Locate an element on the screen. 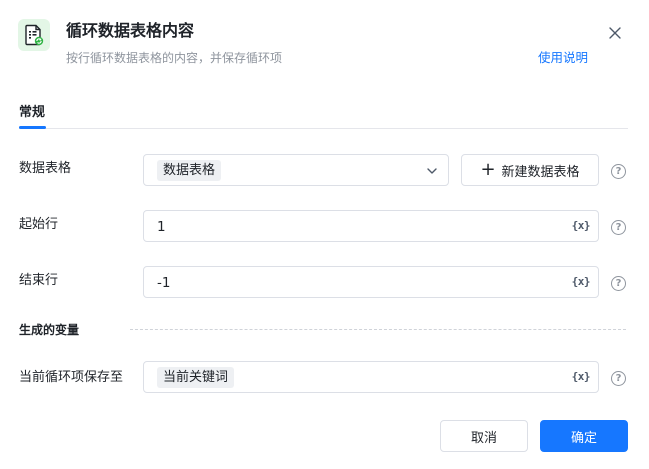  variables-section-title: 生成的变量 is located at coordinates (49, 330).